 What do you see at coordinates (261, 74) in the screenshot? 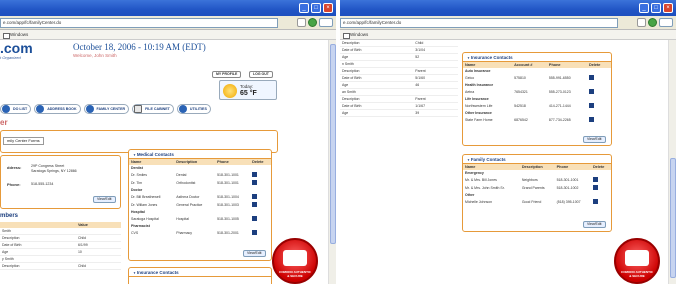
I see `logout-button: LOG OUT` at bounding box center [261, 74].